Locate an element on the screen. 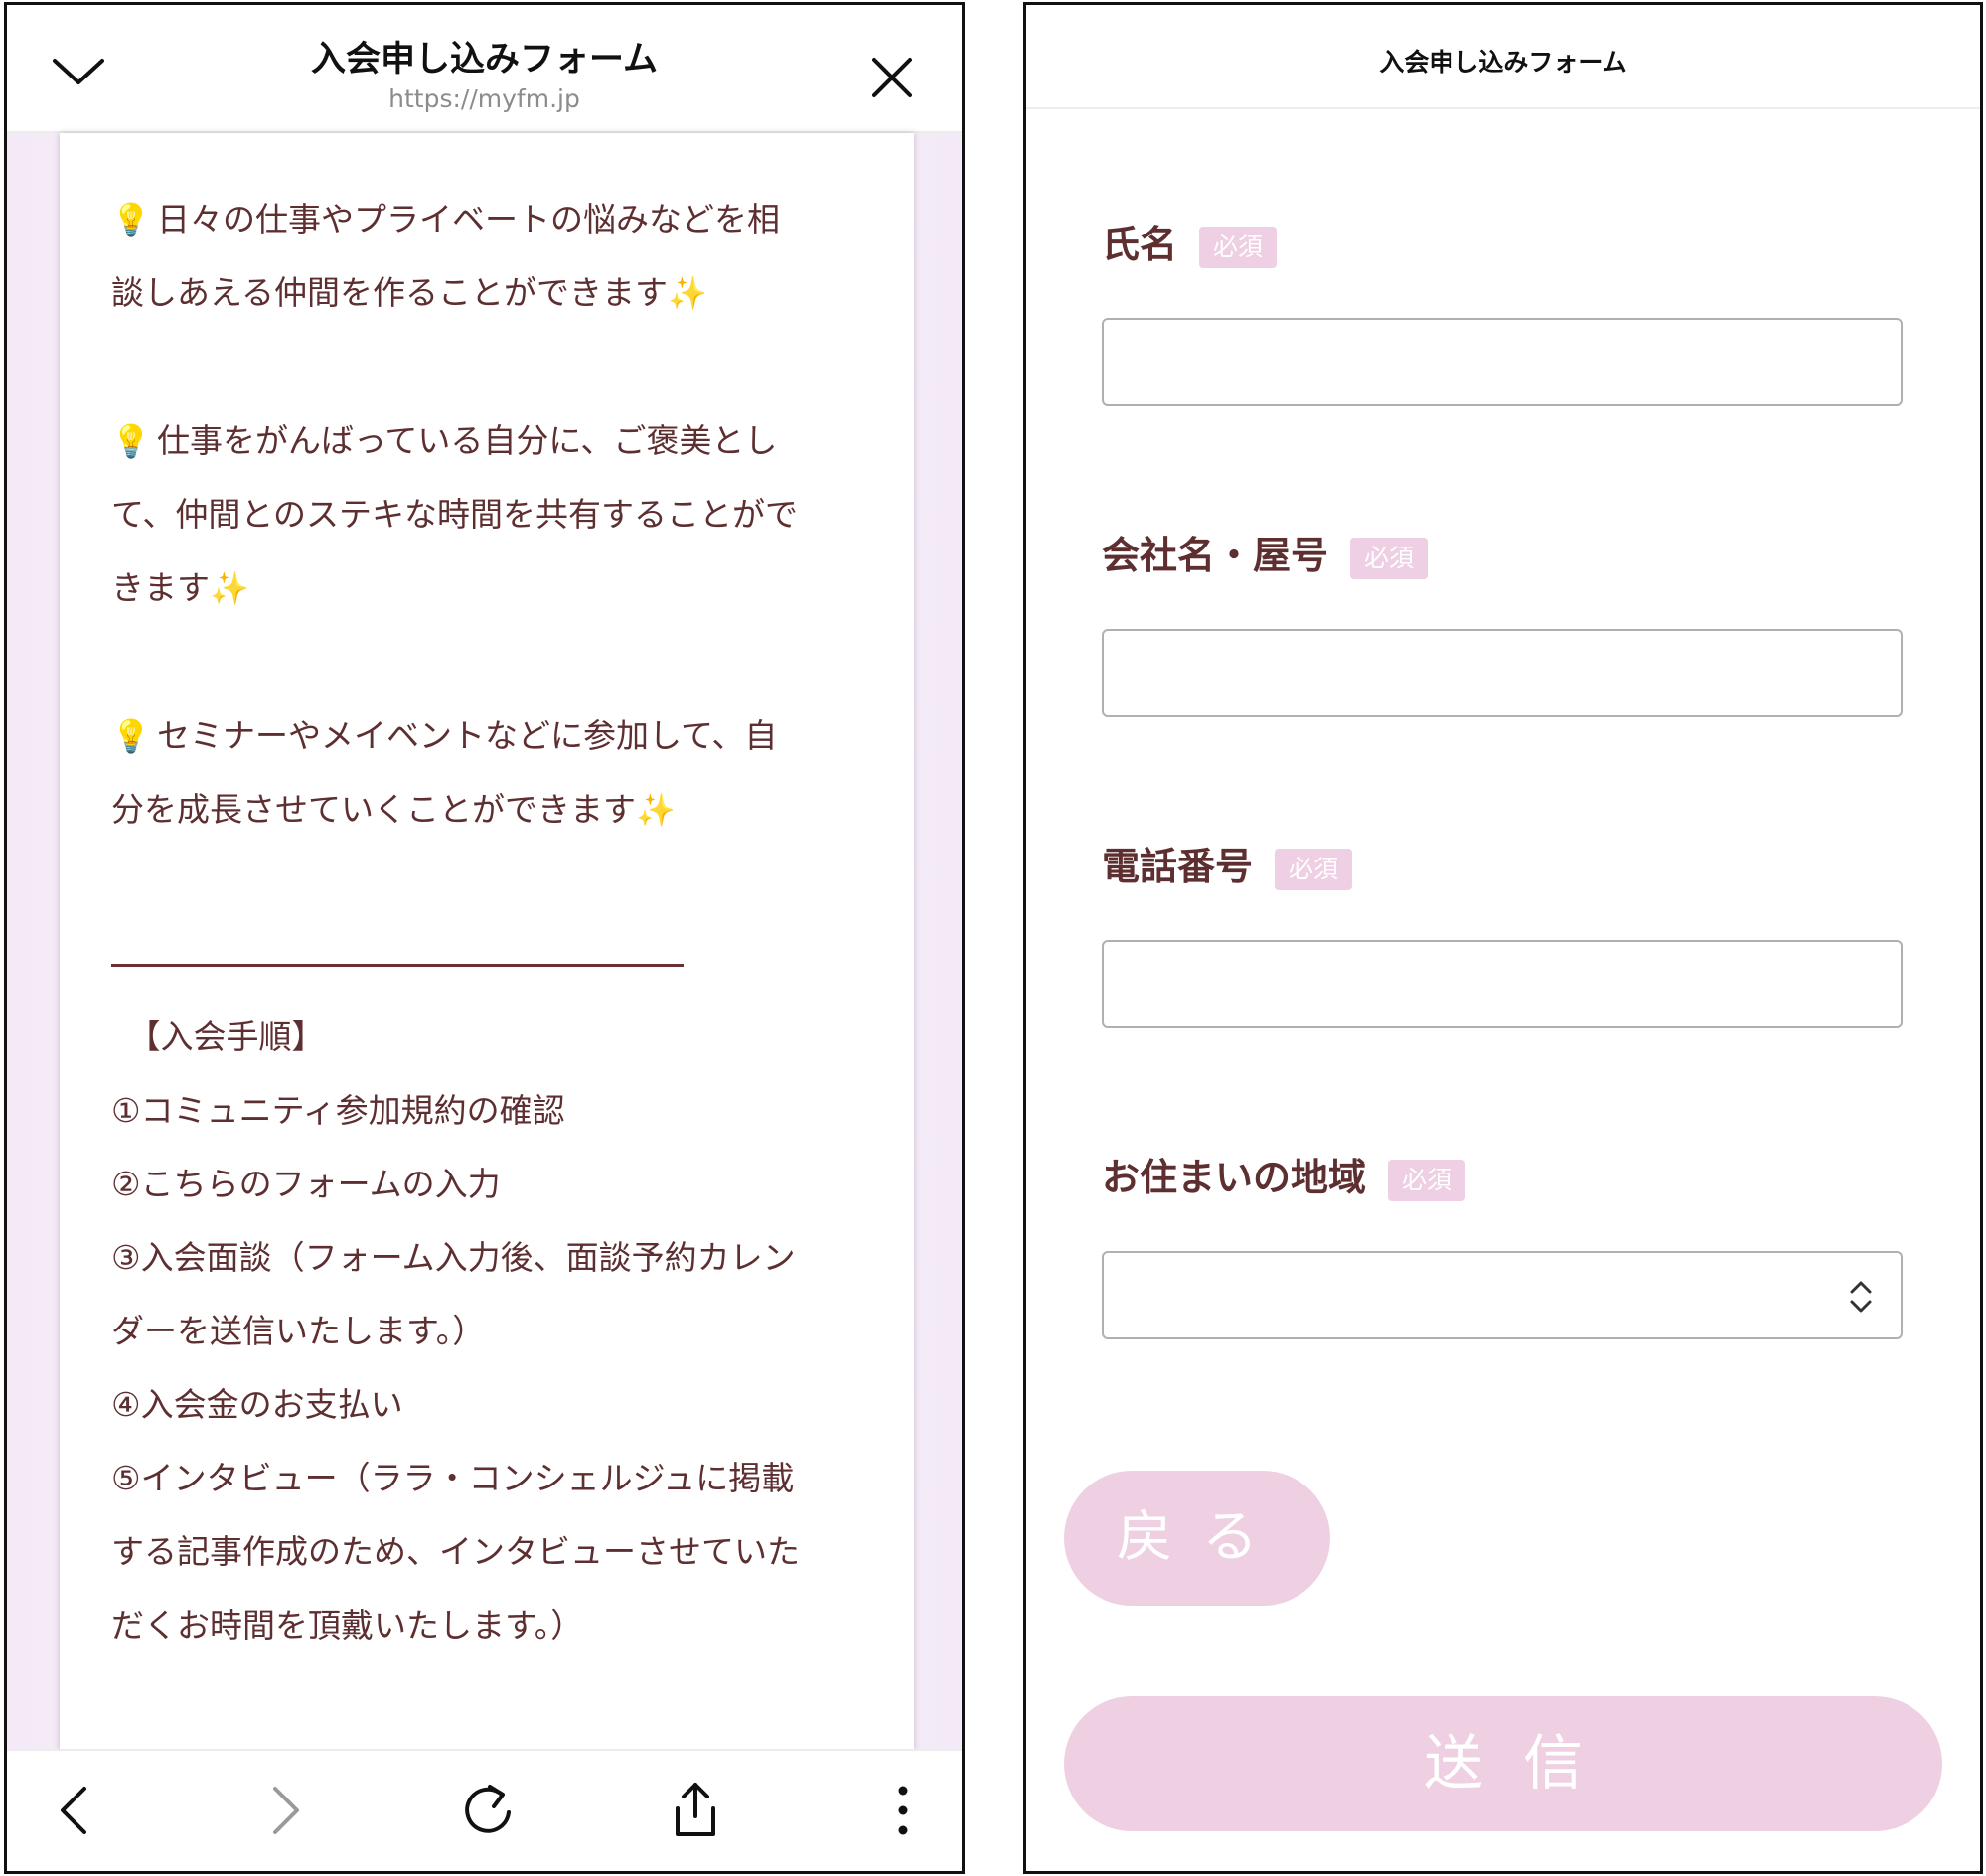 The width and height of the screenshot is (1986, 1876). select-arrows-icon is located at coordinates (1861, 1297).